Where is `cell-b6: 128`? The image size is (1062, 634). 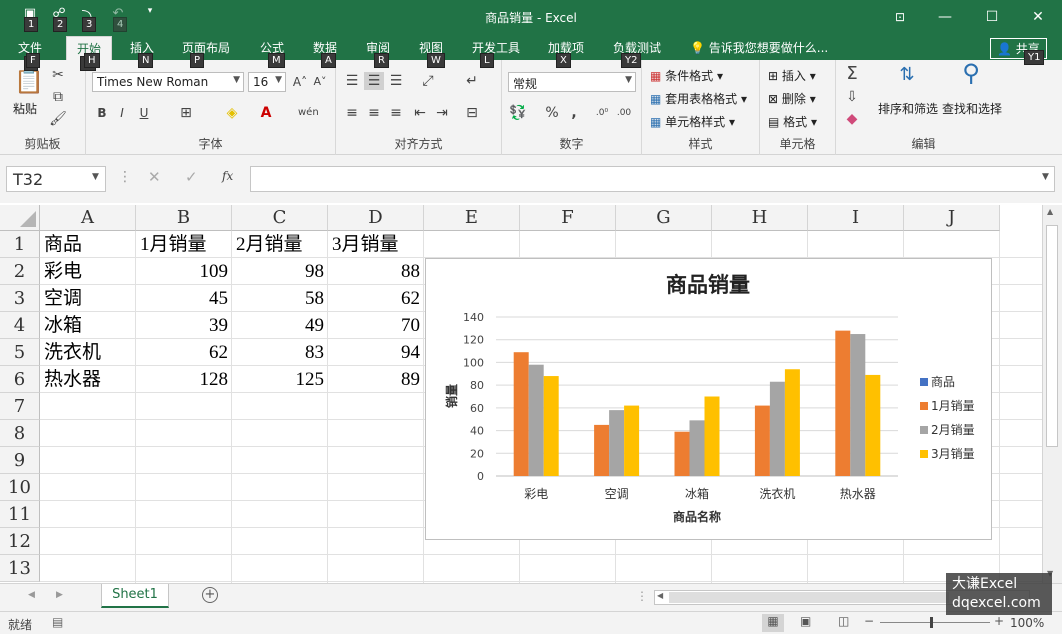 cell-b6: 128 is located at coordinates (184, 379).